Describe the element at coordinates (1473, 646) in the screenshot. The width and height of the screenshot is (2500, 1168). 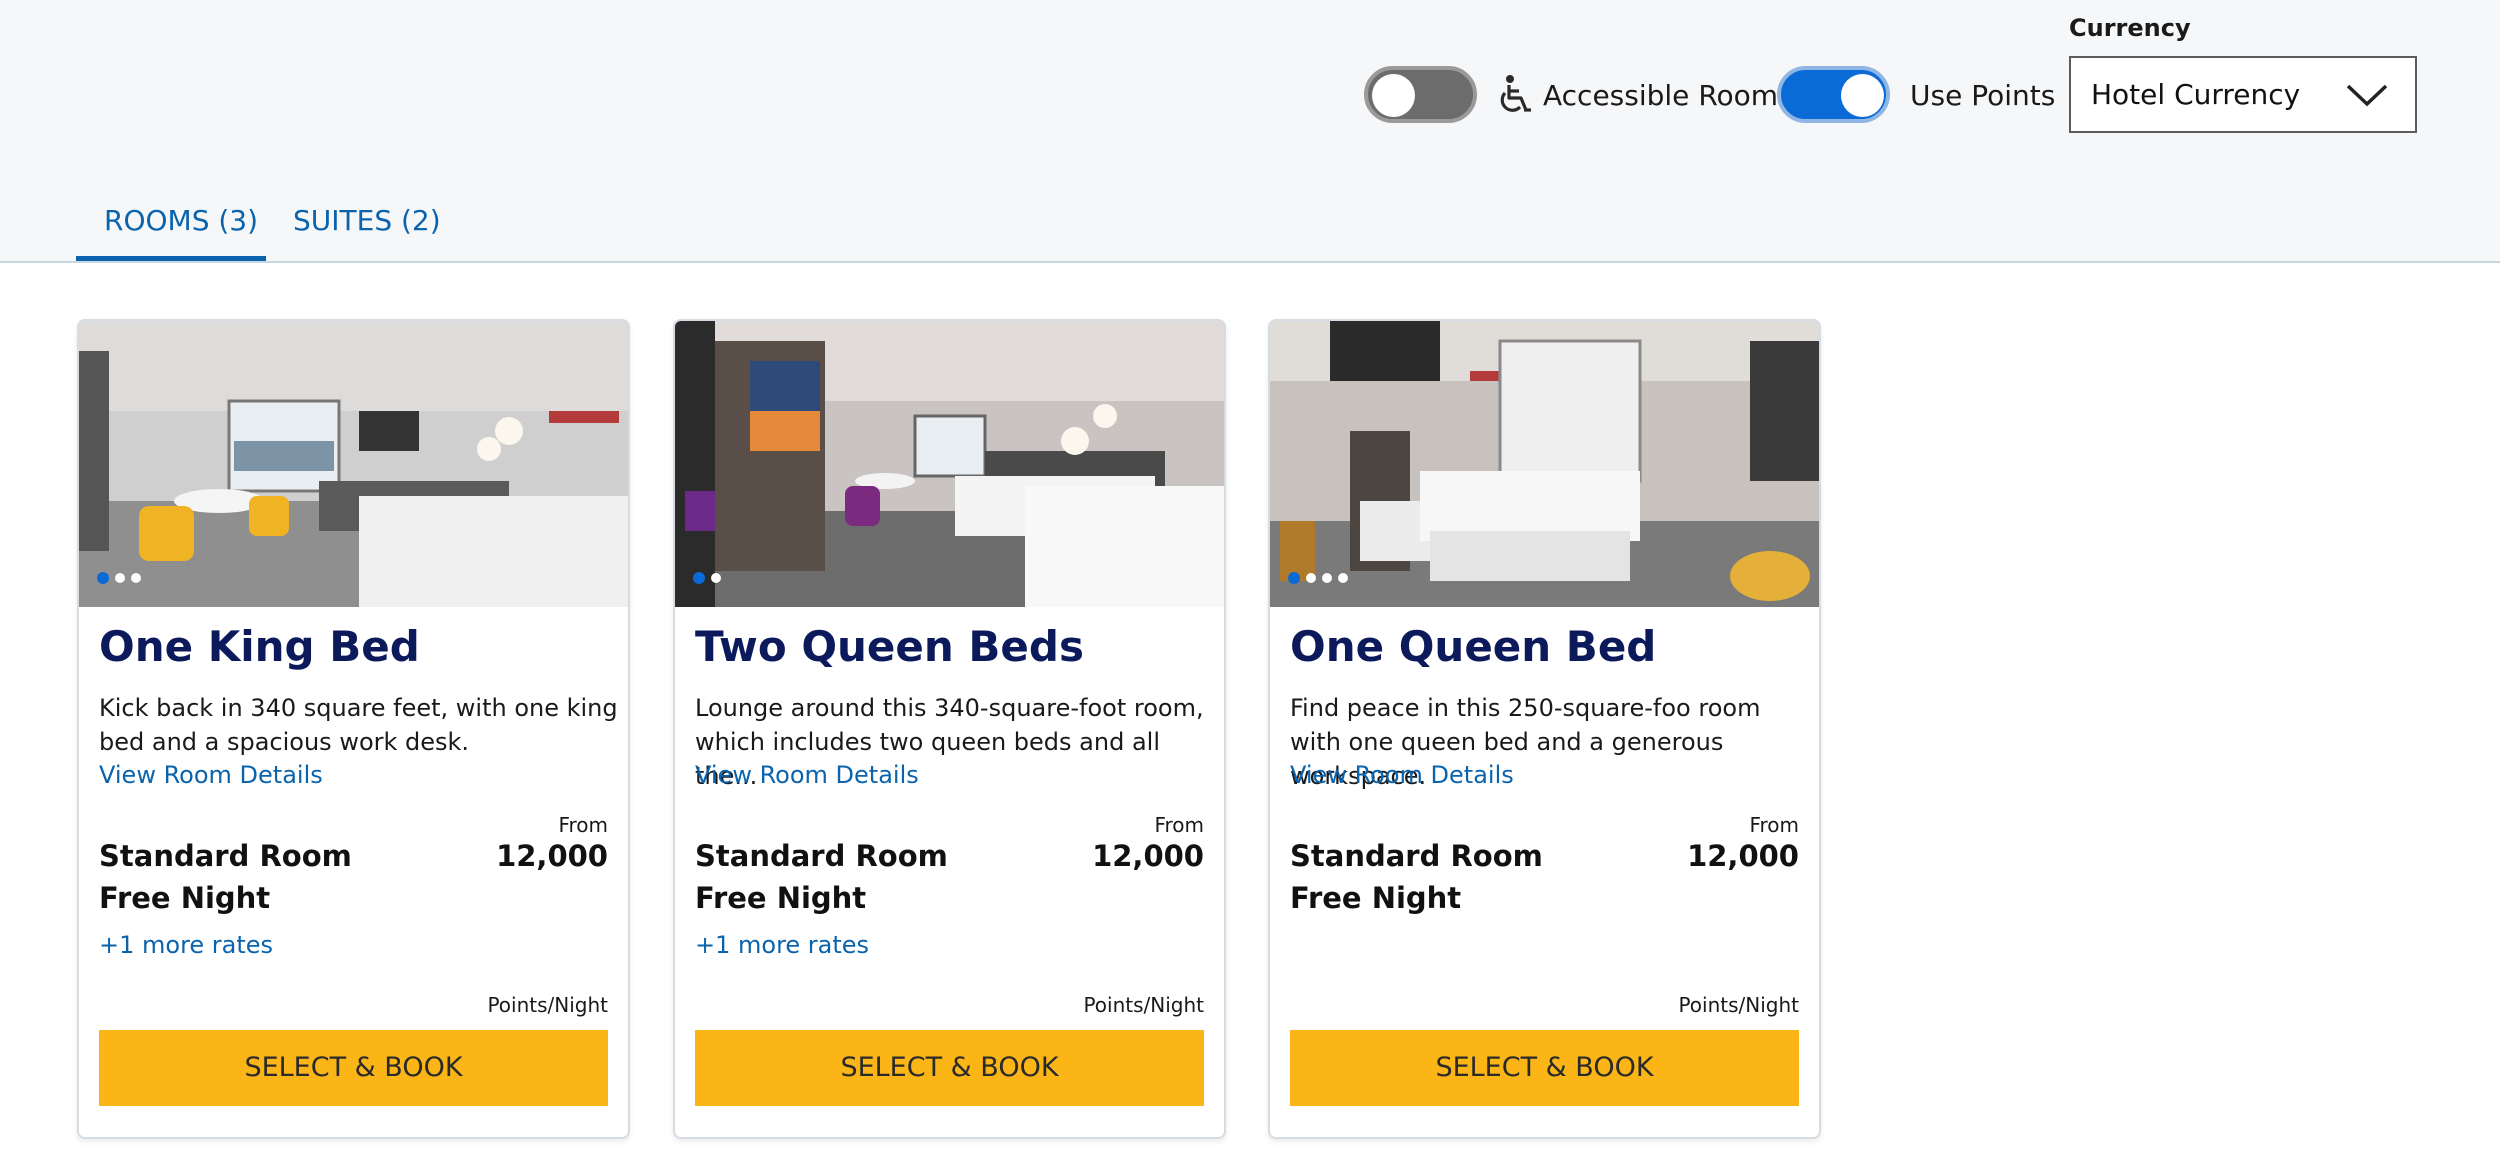
I see `room-title: One Queen Bed` at that location.